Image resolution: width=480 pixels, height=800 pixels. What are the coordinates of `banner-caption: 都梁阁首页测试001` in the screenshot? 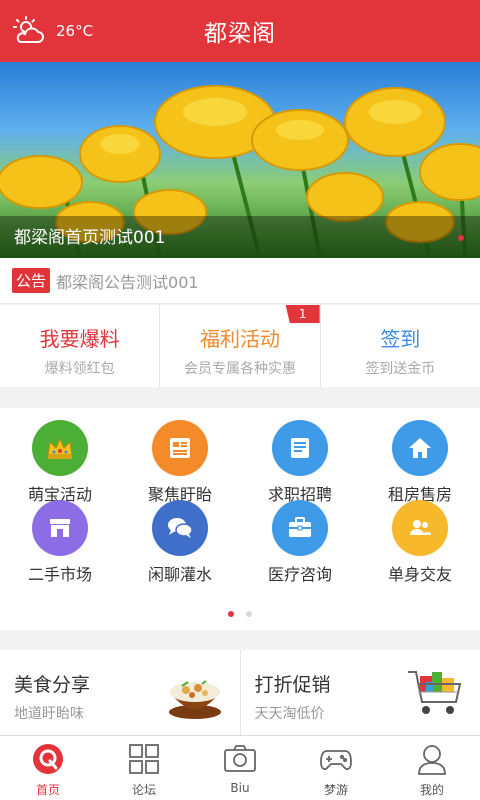 It's located at (90, 238).